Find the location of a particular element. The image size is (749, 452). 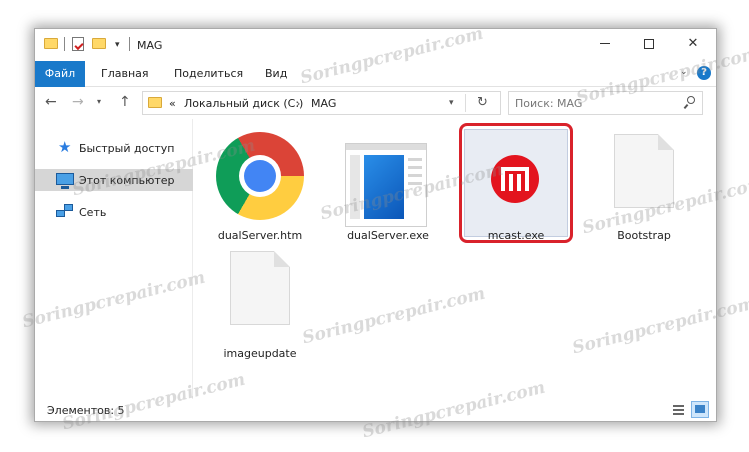

maximize-icon is located at coordinates (649, 43).